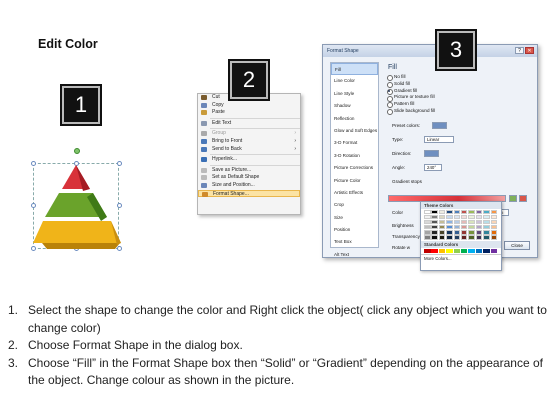 The width and height of the screenshot is (560, 420). What do you see at coordinates (460, 84) in the screenshot?
I see `fill-option-solid-fill: Solid fill` at bounding box center [460, 84].